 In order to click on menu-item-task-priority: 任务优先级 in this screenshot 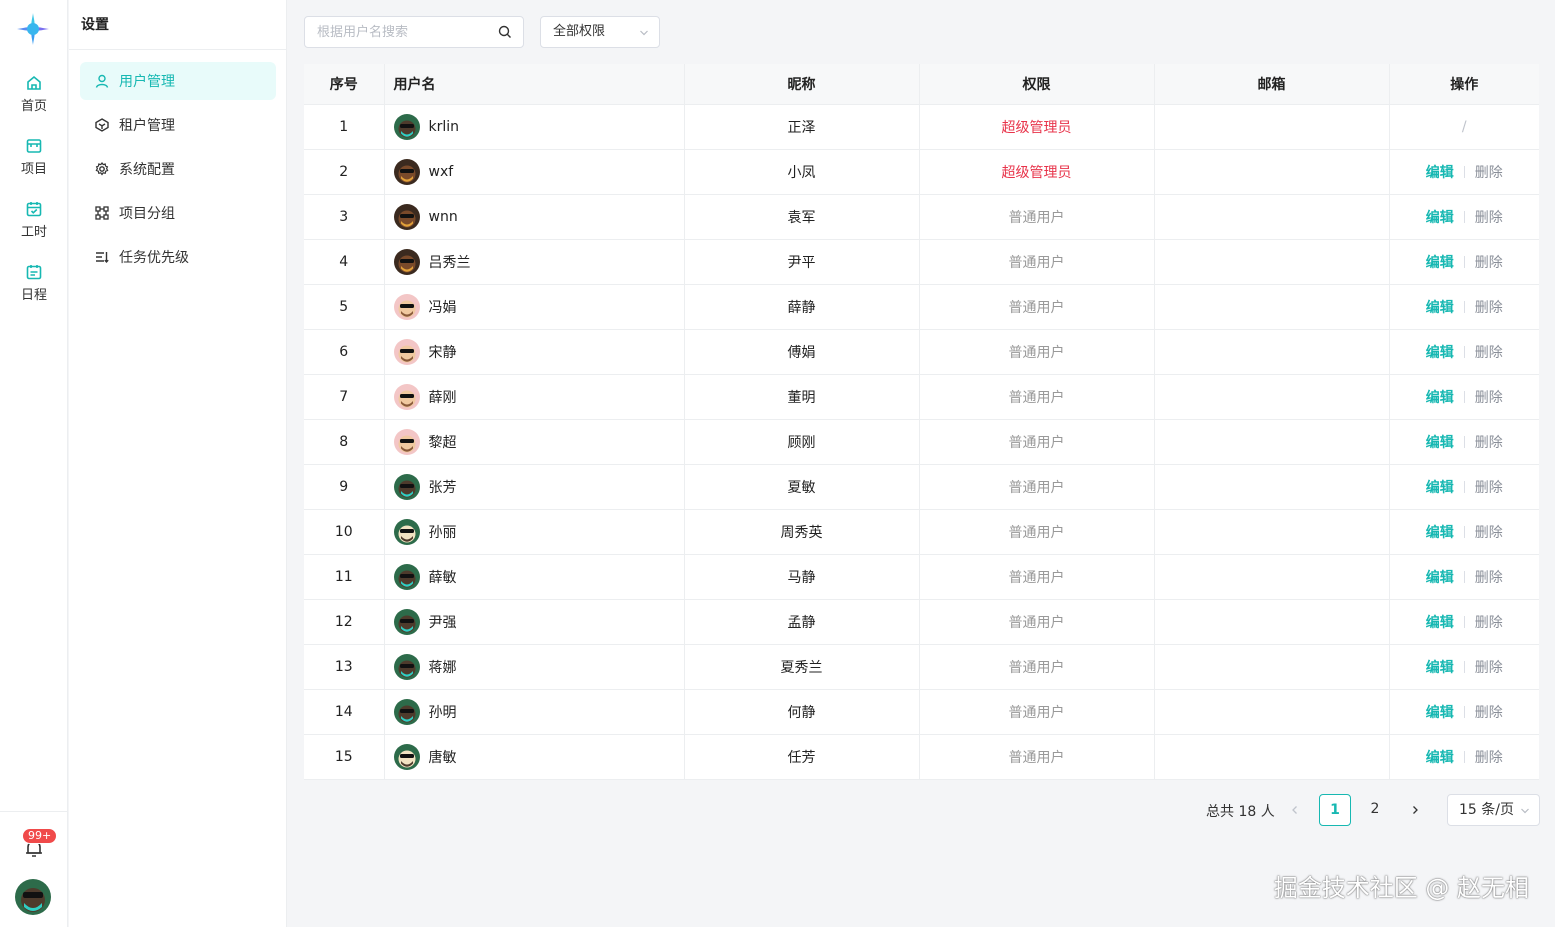, I will do `click(178, 257)`.